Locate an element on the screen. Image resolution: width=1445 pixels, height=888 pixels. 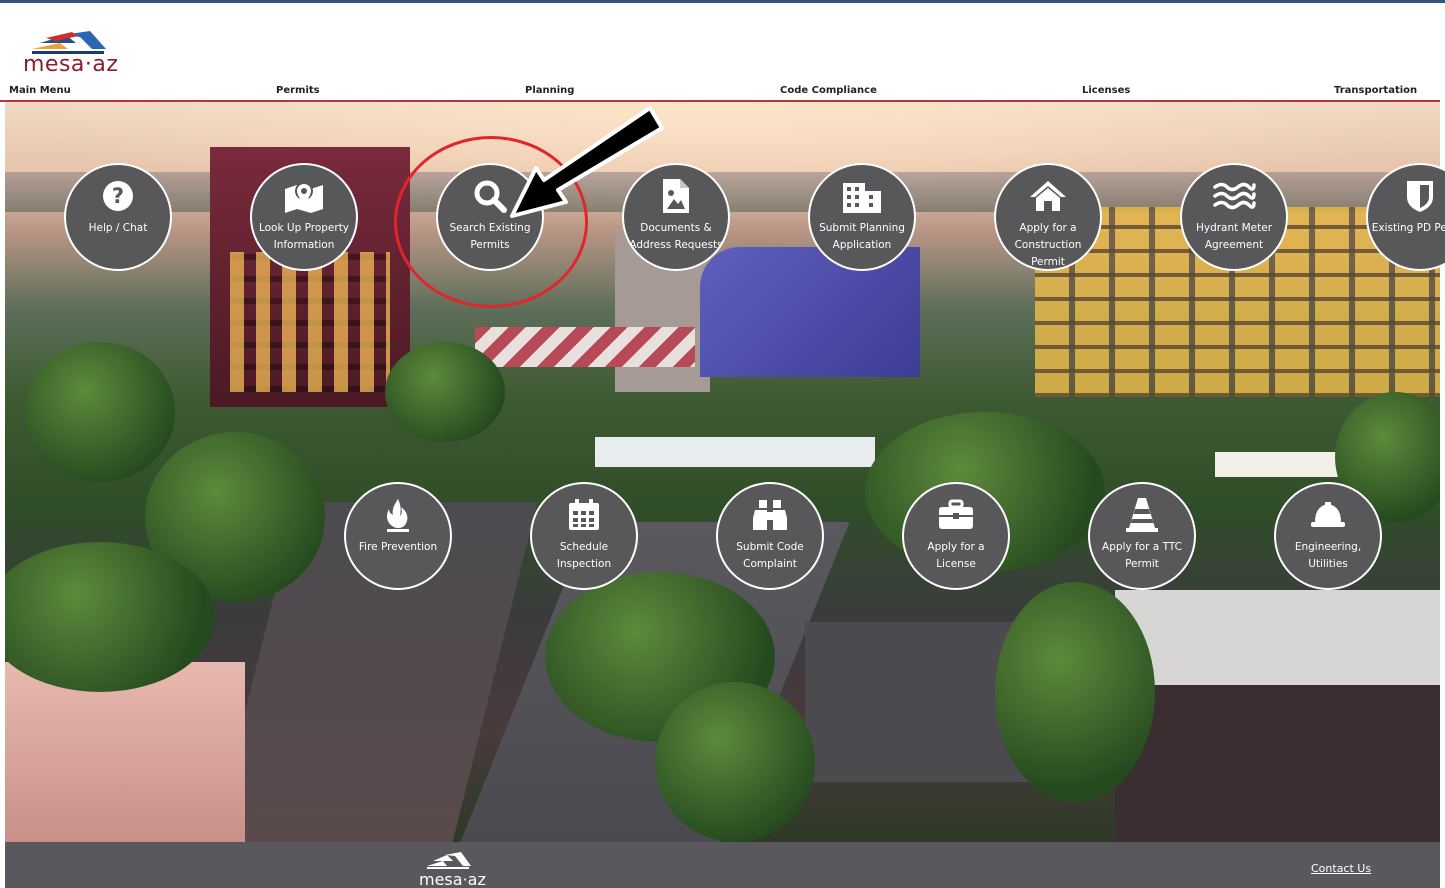
nav-main-menu: Main Menu is located at coordinates (40, 90).